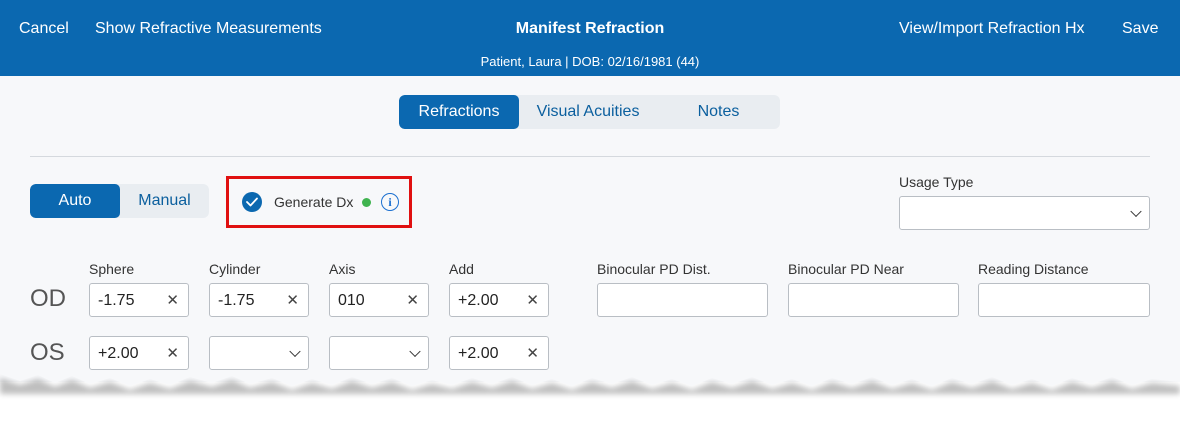 This screenshot has width=1180, height=426. What do you see at coordinates (48, 298) in the screenshot?
I see `od-row-label: OD` at bounding box center [48, 298].